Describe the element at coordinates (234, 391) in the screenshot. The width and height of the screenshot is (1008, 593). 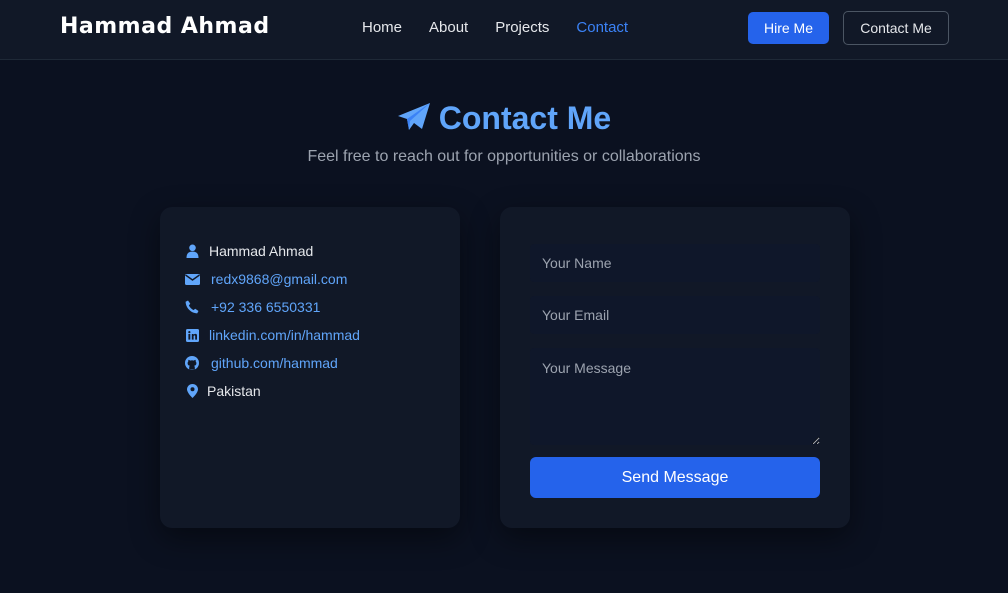
I see `info-location: Pakistan` at that location.